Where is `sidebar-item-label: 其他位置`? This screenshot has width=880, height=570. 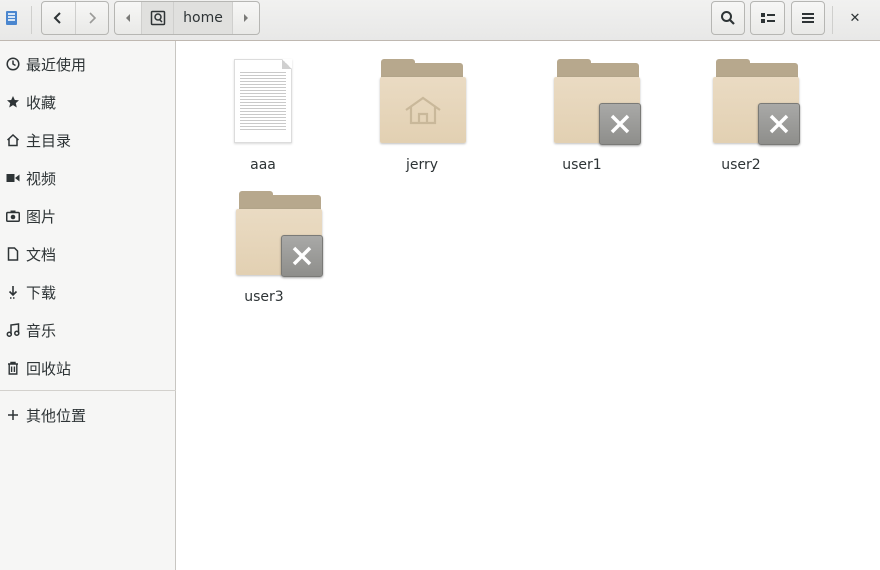 sidebar-item-label: 其他位置 is located at coordinates (56, 415).